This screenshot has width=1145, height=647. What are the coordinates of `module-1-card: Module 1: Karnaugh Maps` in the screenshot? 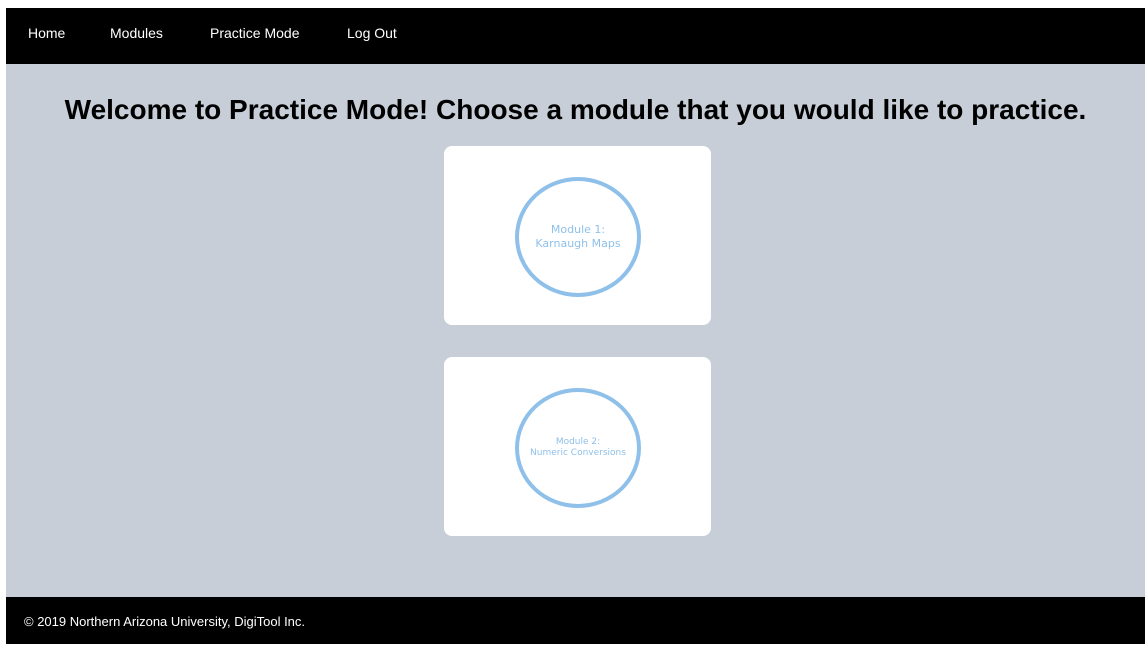 It's located at (577, 235).